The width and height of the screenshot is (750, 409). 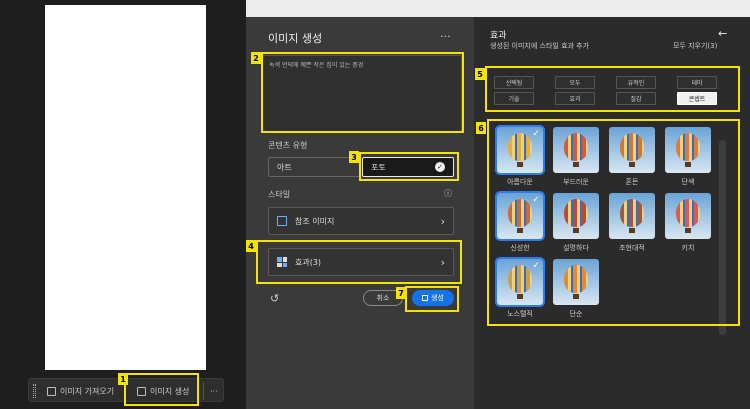 I want to click on callout-number-1: 1, so click(x=123, y=379).